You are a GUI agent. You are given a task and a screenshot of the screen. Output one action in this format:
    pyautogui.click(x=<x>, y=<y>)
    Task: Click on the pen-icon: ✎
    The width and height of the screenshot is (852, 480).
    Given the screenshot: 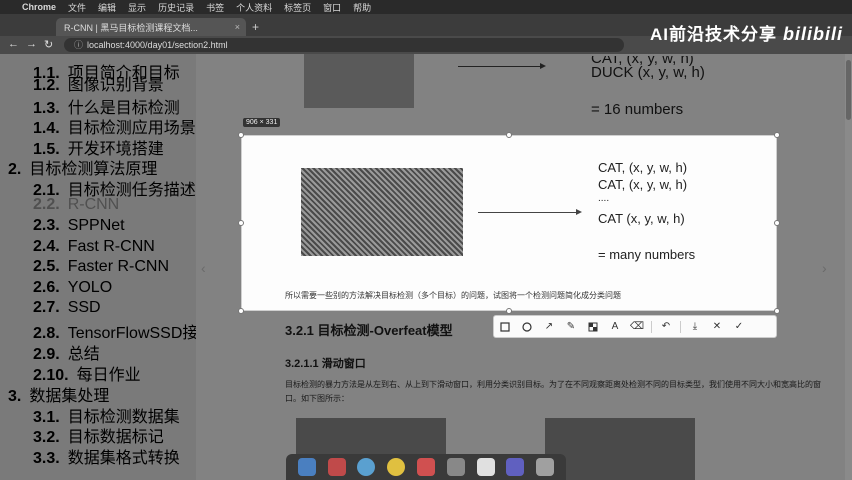 What is the action you would take?
    pyautogui.click(x=571, y=327)
    